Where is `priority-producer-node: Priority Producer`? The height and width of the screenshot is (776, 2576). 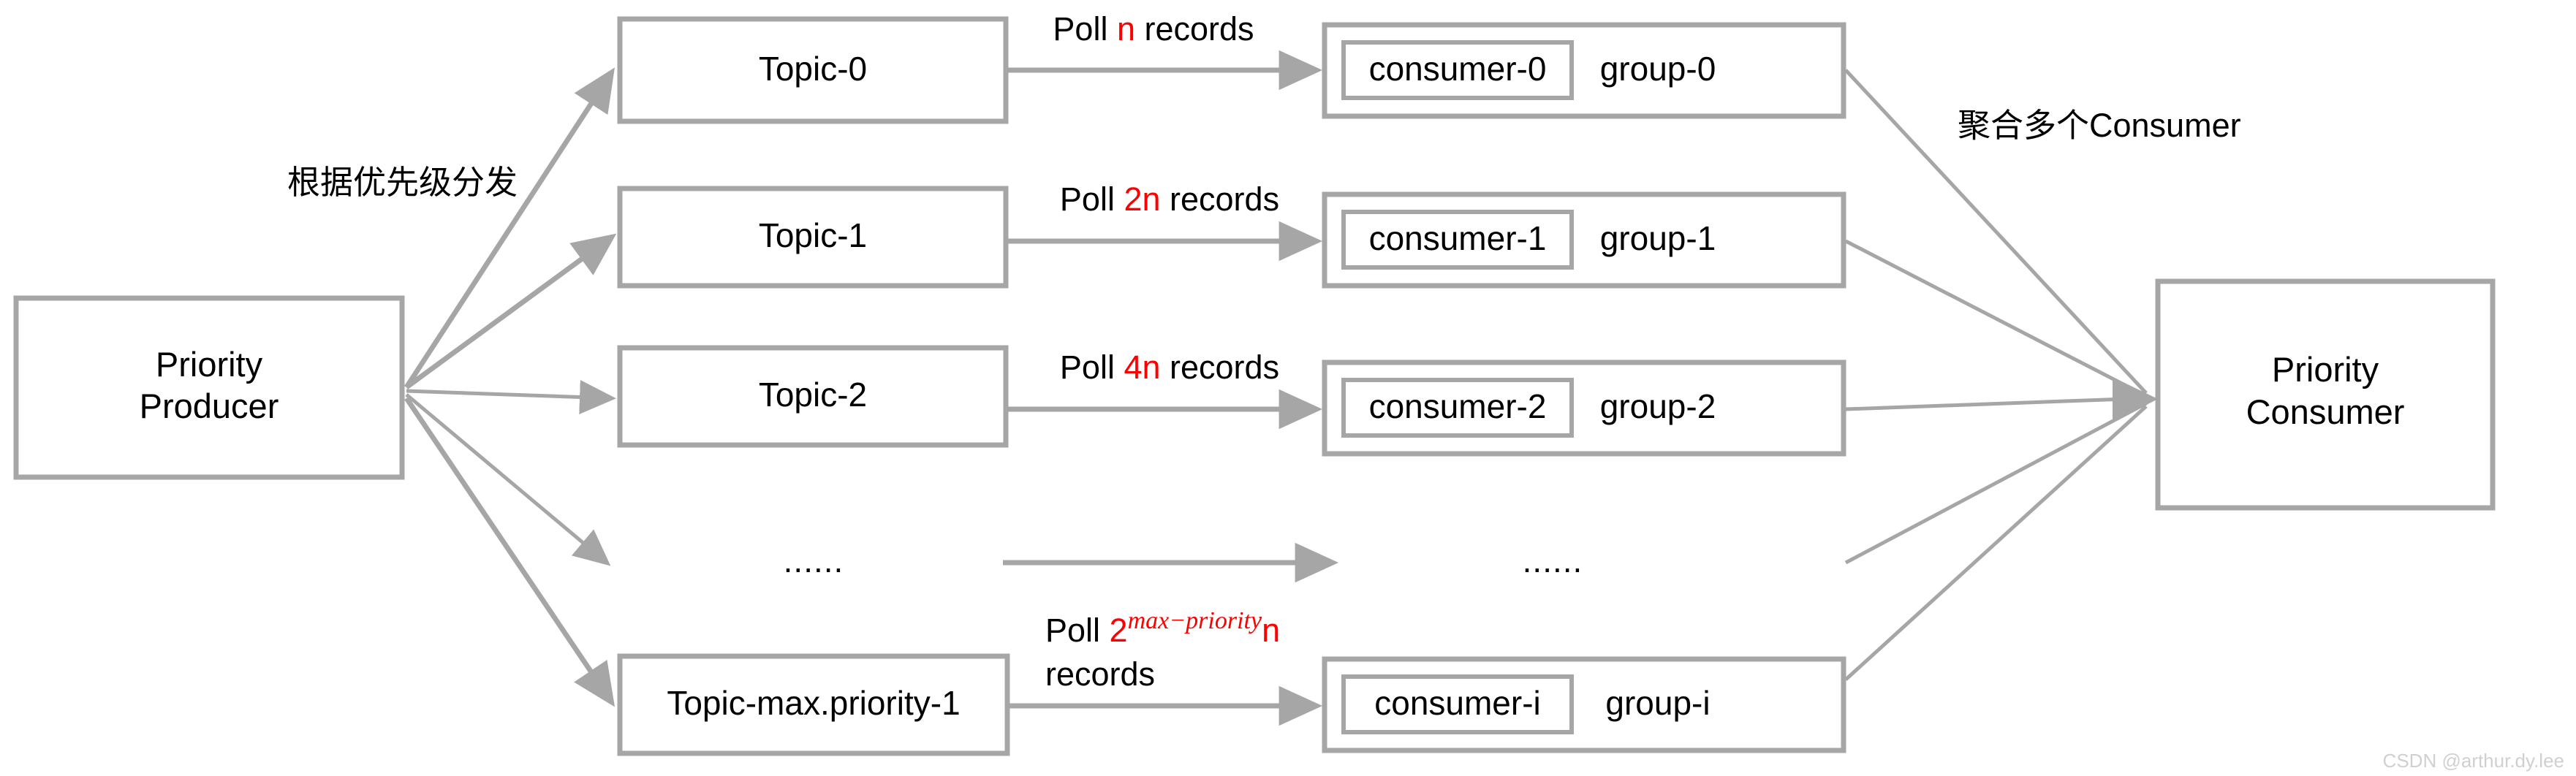 priority-producer-node: Priority Producer is located at coordinates (209, 387).